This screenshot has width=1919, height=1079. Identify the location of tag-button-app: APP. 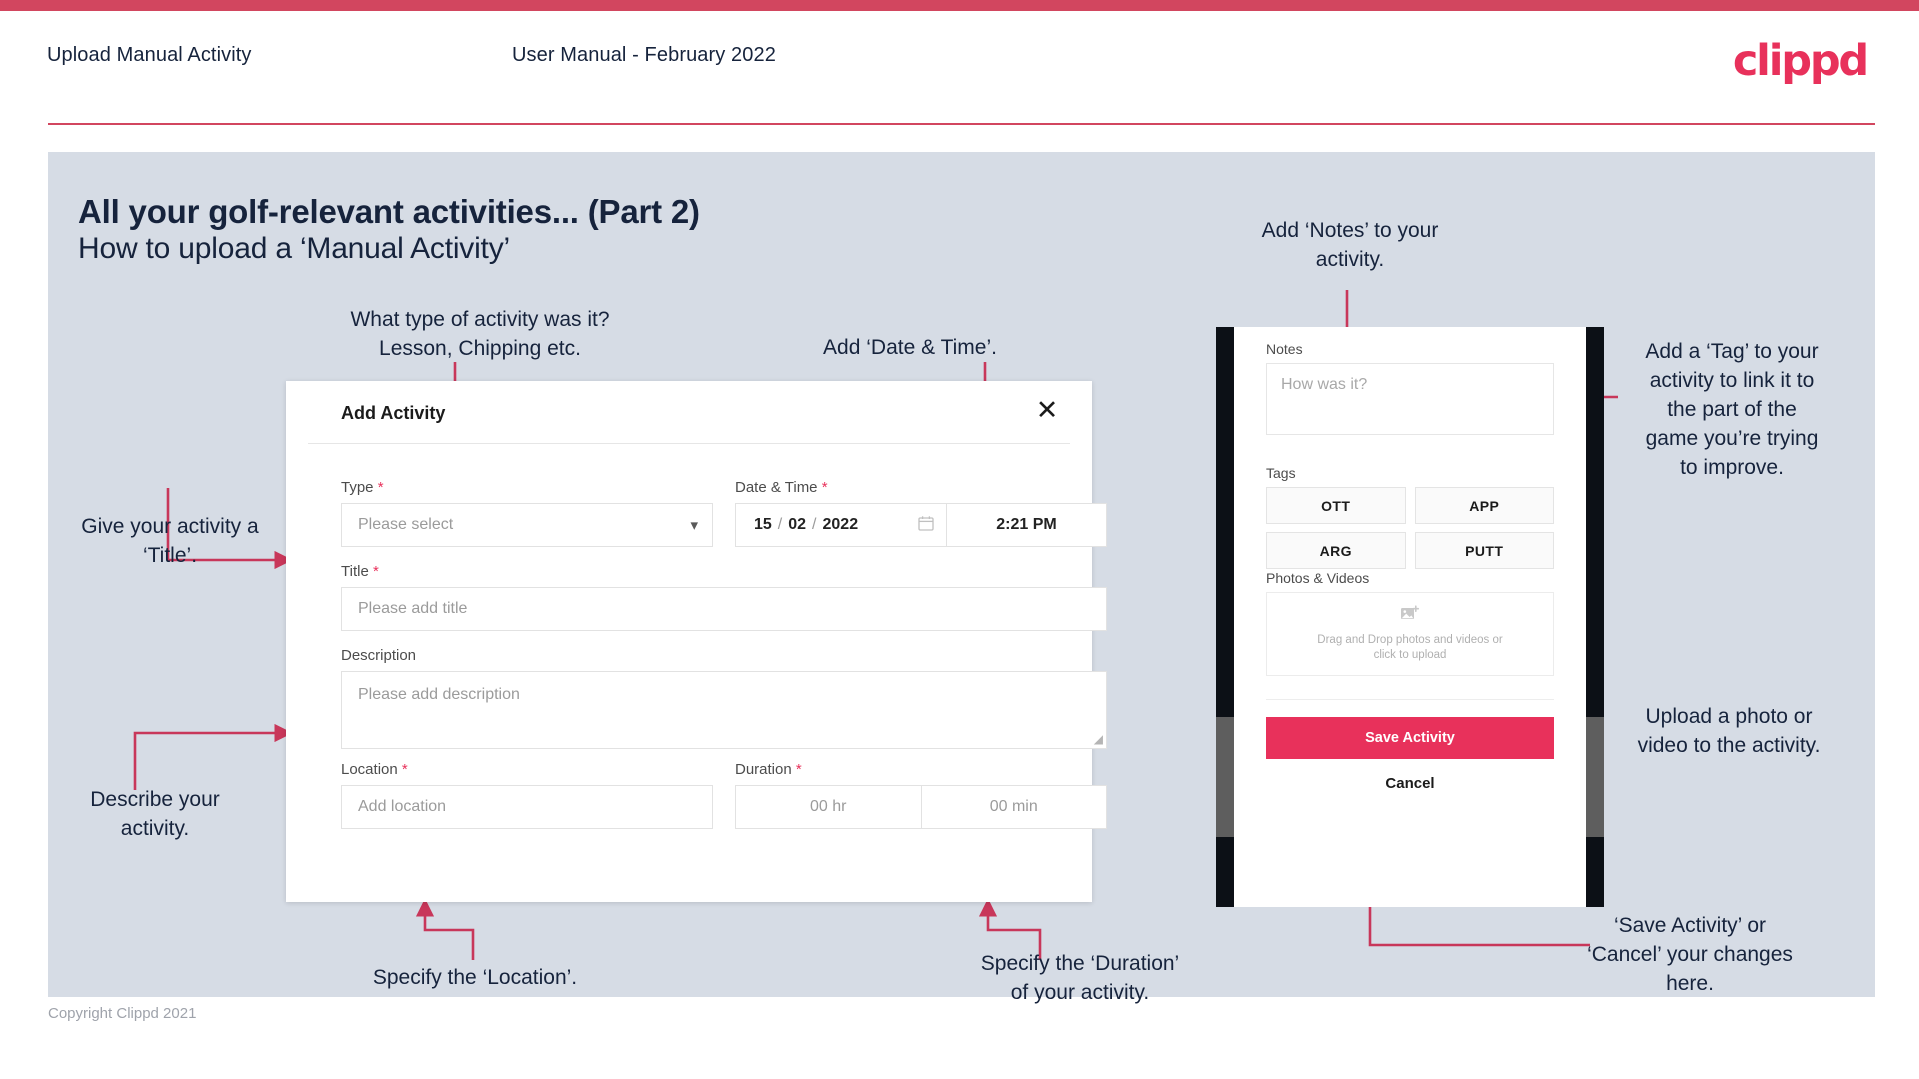
(1484, 505).